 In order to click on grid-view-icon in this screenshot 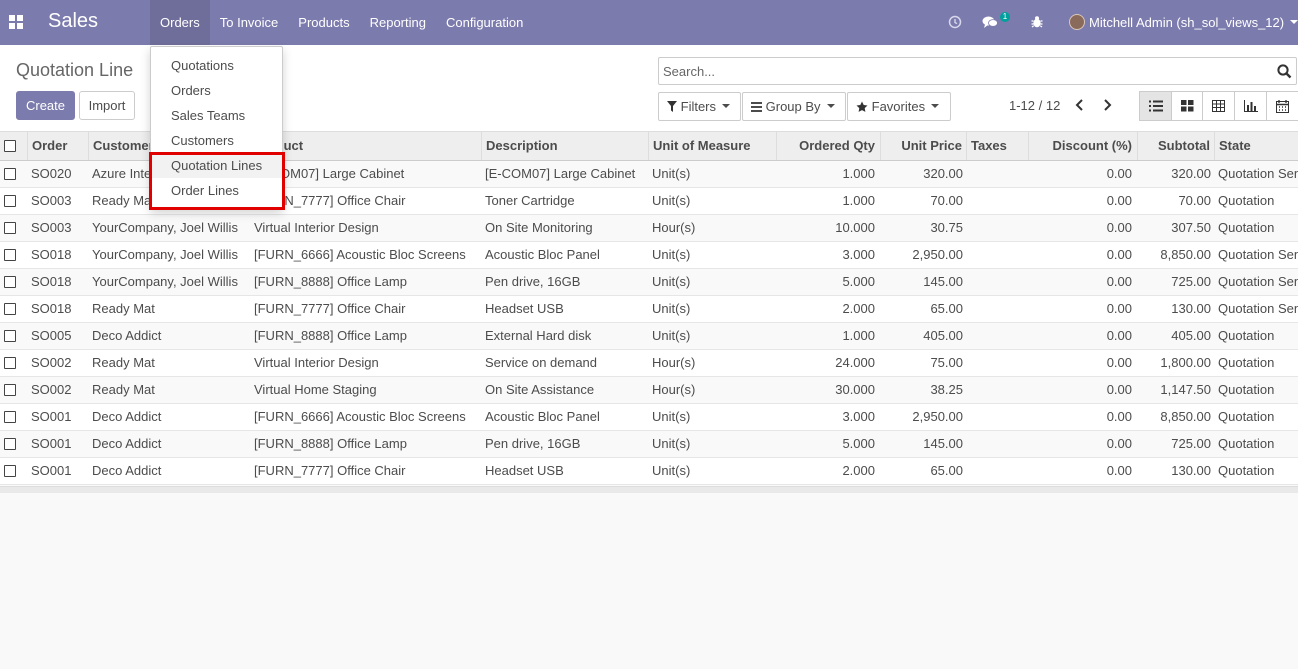, I will do `click(1218, 106)`.